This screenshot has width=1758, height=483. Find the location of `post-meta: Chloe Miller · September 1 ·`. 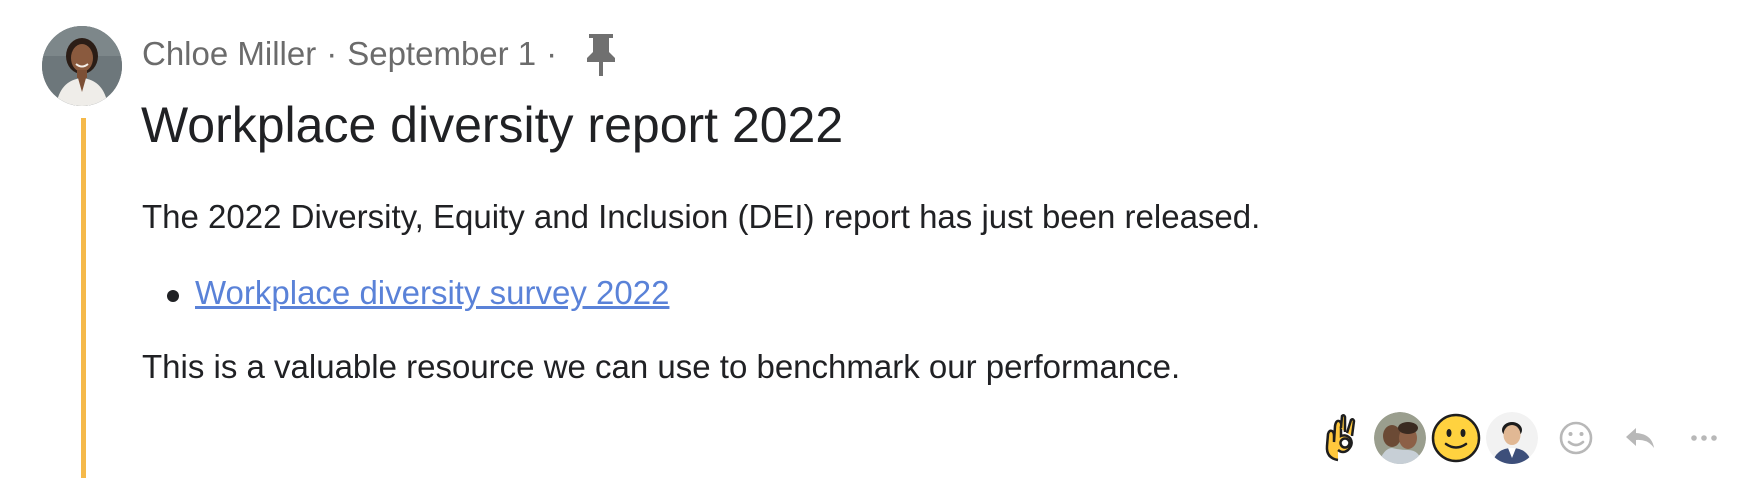

post-meta: Chloe Miller · September 1 · is located at coordinates (381, 54).